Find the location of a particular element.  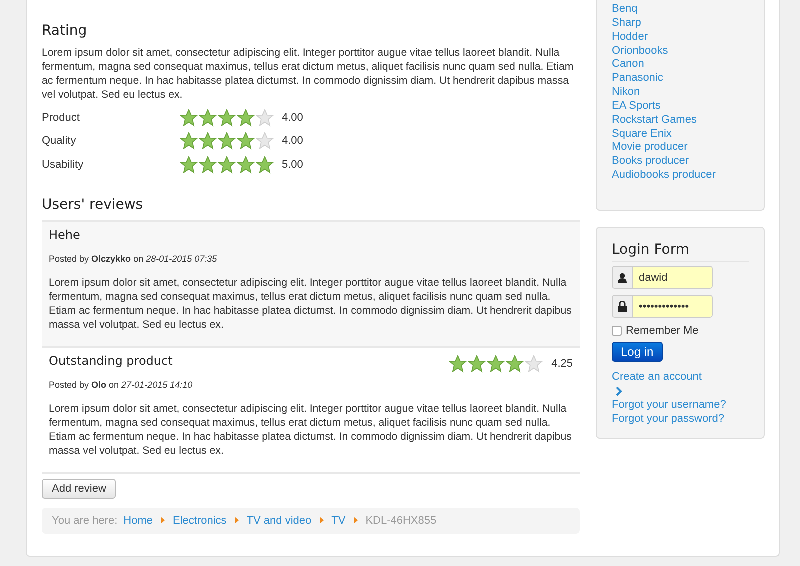

rating-label: Quality is located at coordinates (60, 141).